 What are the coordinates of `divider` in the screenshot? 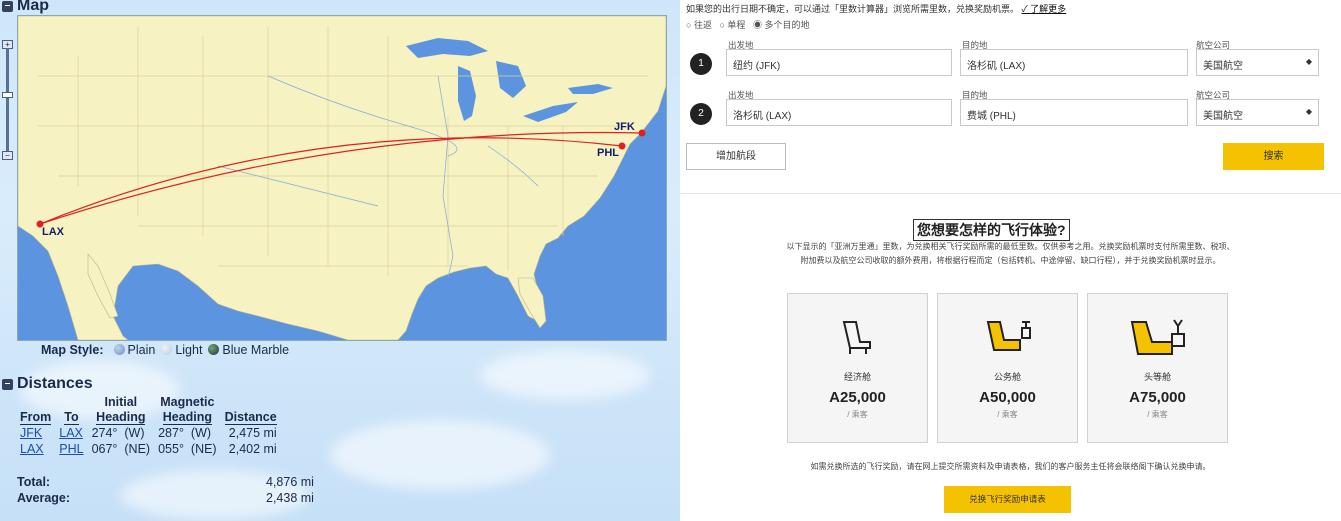 It's located at (1010, 193).